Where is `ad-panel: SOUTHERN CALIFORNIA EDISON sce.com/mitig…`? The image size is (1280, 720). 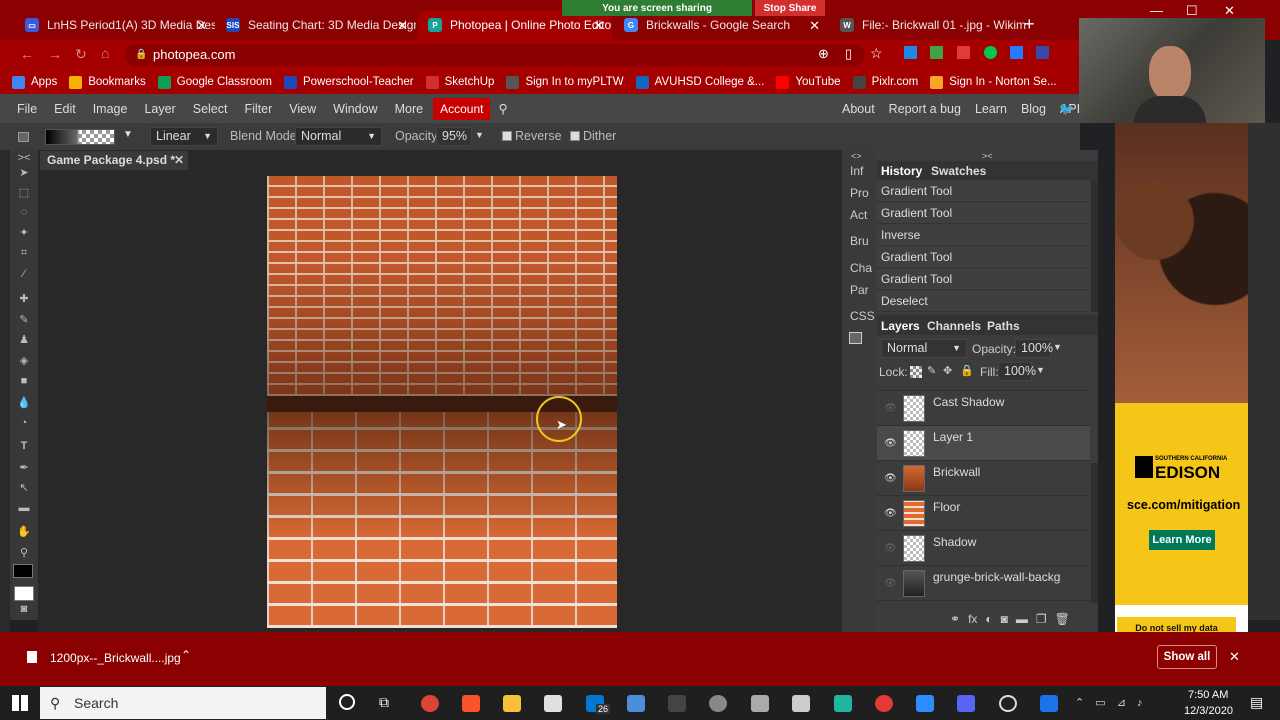 ad-panel: SOUTHERN CALIFORNIA EDISON sce.com/mitig… is located at coordinates (1181, 504).